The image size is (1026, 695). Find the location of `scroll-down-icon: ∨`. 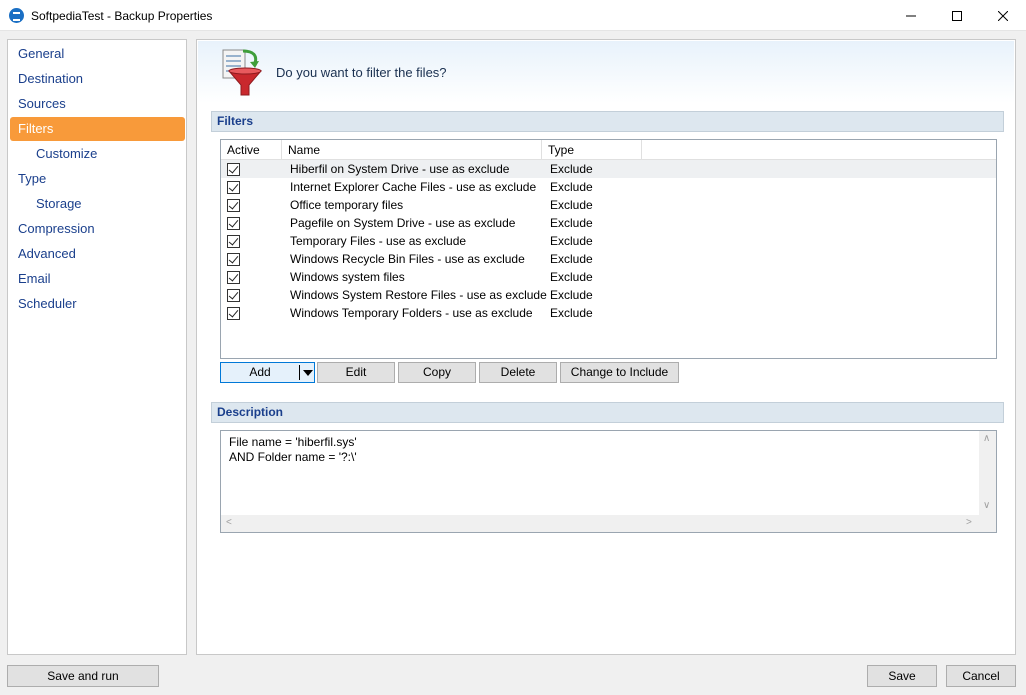

scroll-down-icon: ∨ is located at coordinates (986, 506).